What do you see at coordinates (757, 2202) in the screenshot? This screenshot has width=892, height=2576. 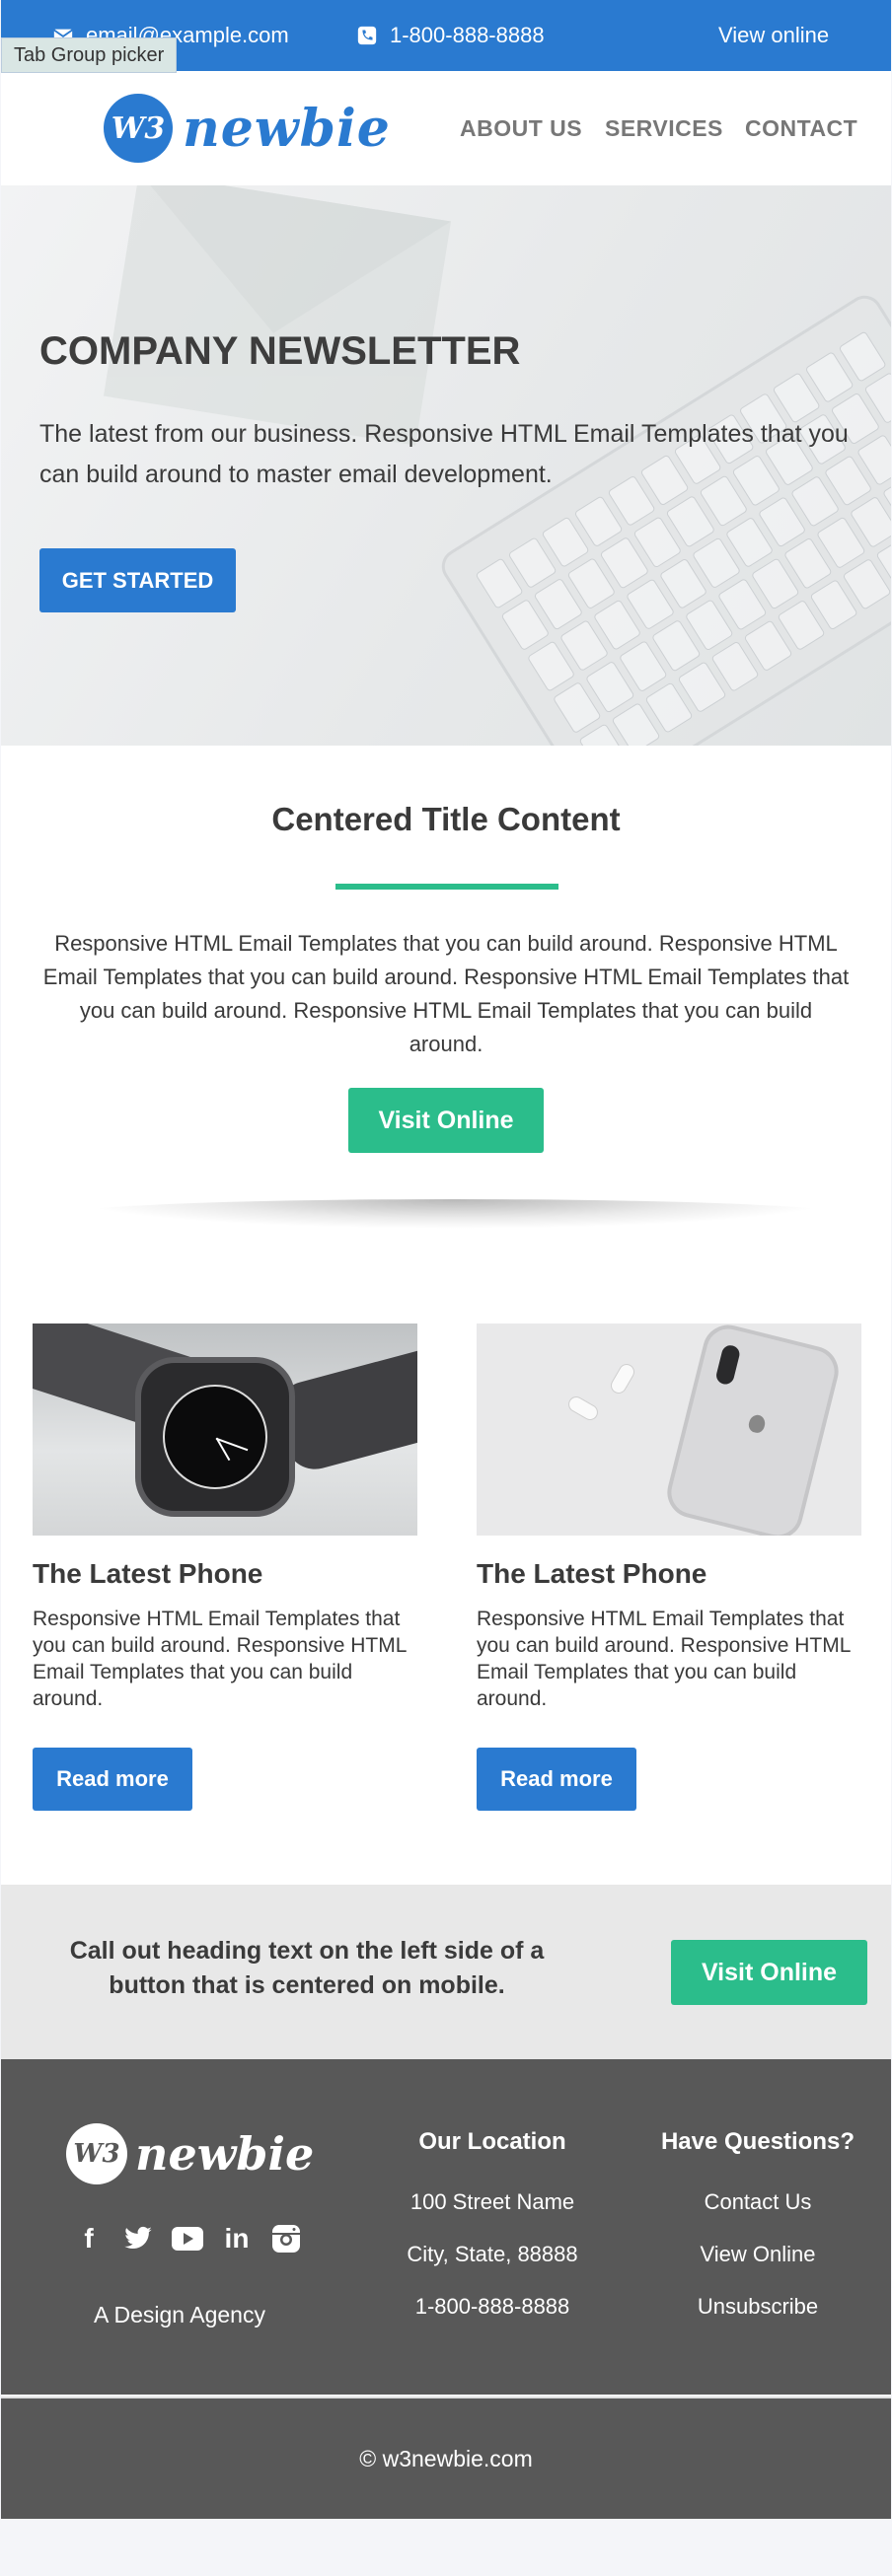 I see `contact-us-link: Contact Us` at bounding box center [757, 2202].